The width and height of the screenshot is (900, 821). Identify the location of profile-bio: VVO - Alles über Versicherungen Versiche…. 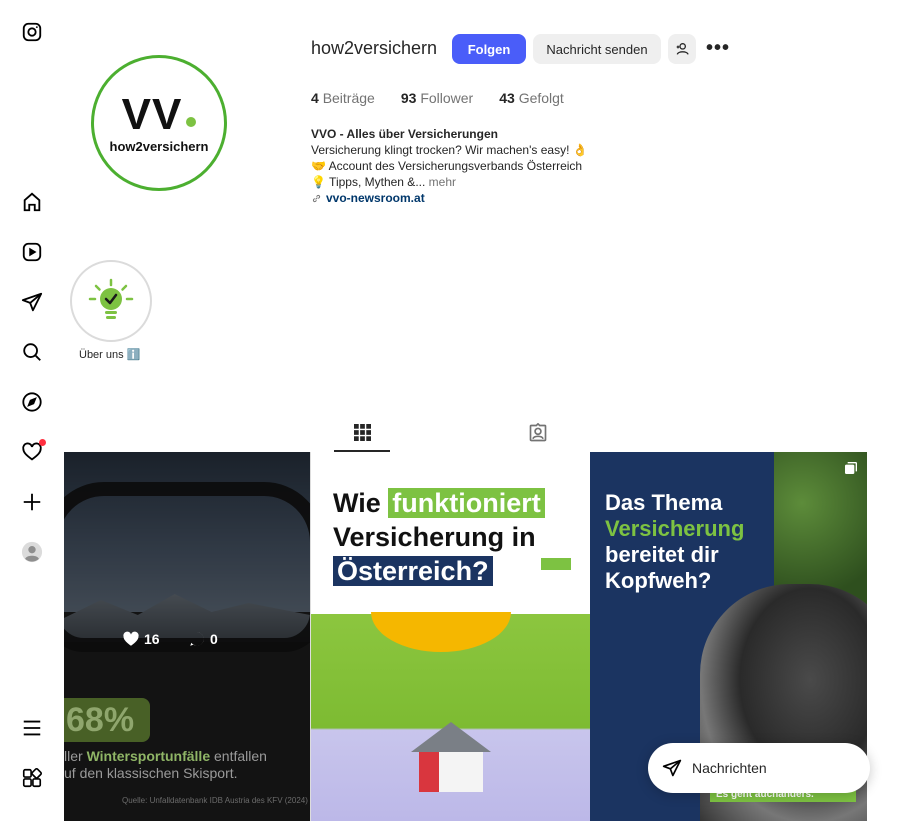
(471, 166).